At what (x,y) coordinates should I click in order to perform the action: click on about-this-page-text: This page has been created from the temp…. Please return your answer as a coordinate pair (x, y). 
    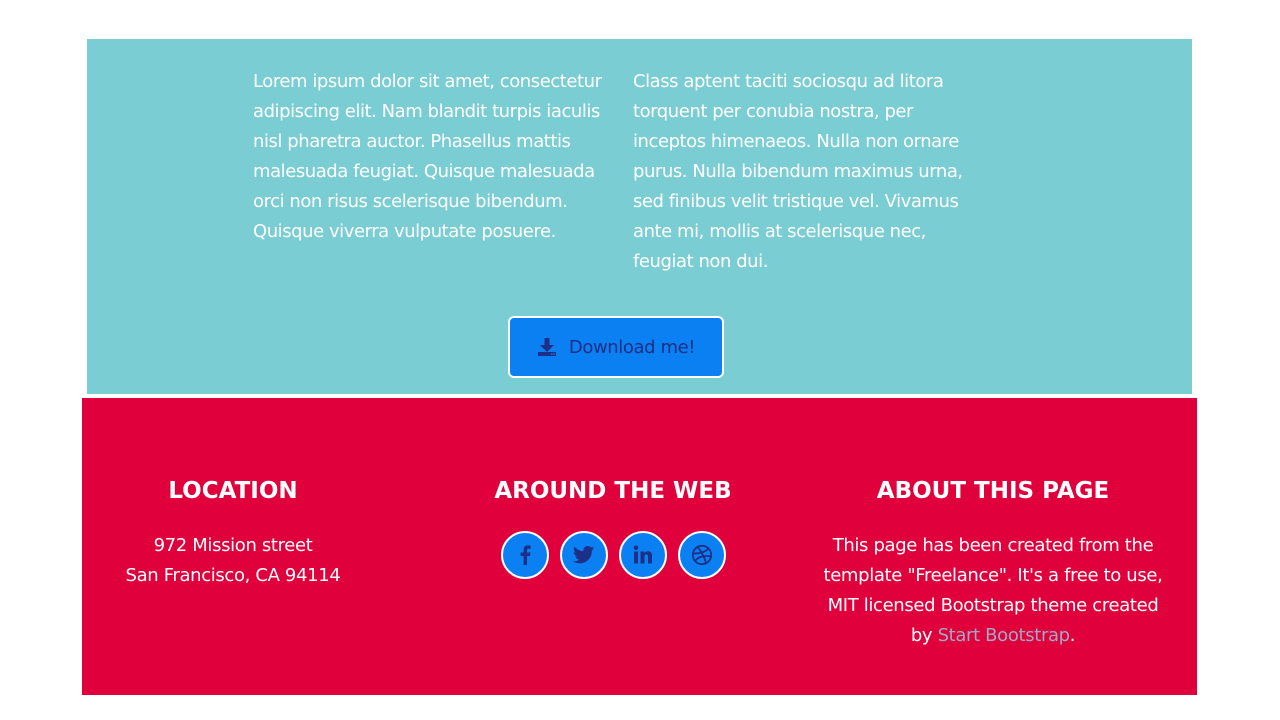
    Looking at the image, I should click on (993, 591).